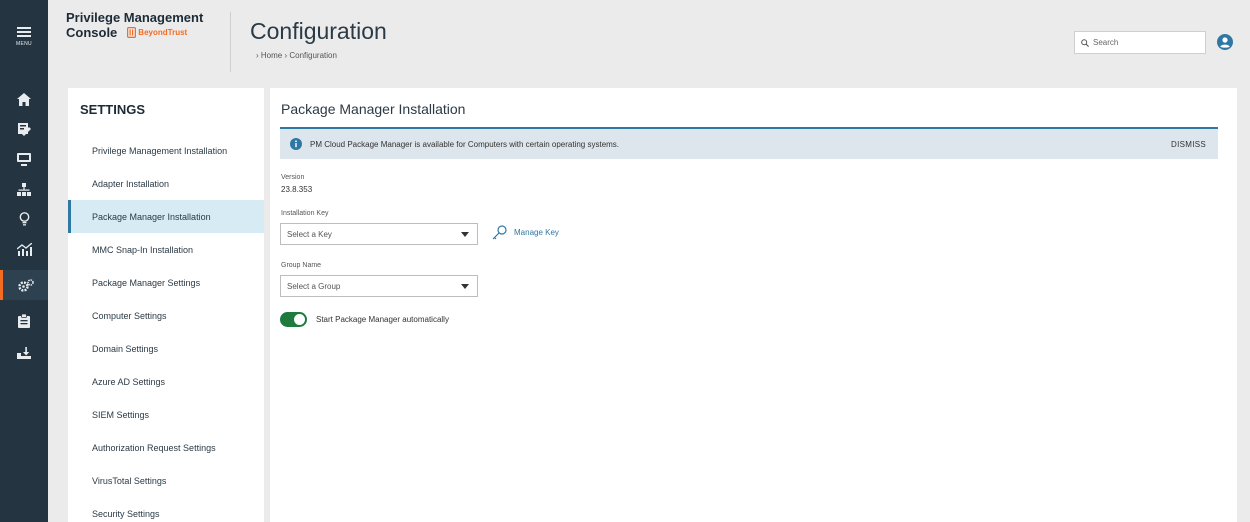 Image resolution: width=1250 pixels, height=522 pixels. I want to click on settings-item-domain-settings: Domain Settings, so click(166, 348).